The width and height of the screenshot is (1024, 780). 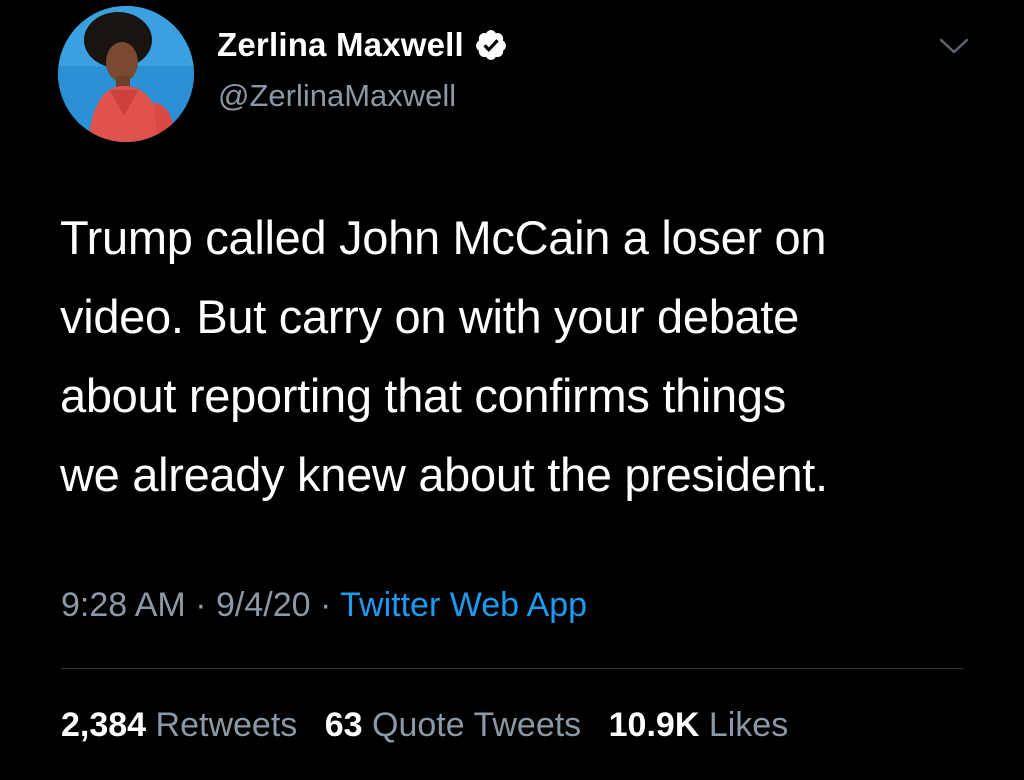 I want to click on quote-tweets-label: Quote Tweets, so click(x=477, y=725).